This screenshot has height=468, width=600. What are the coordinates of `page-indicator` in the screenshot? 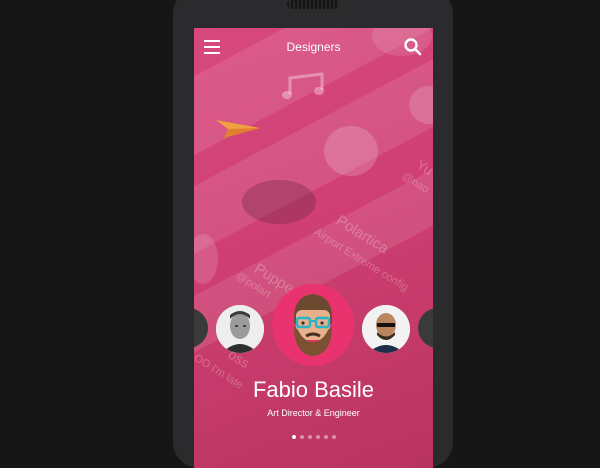 It's located at (313, 435).